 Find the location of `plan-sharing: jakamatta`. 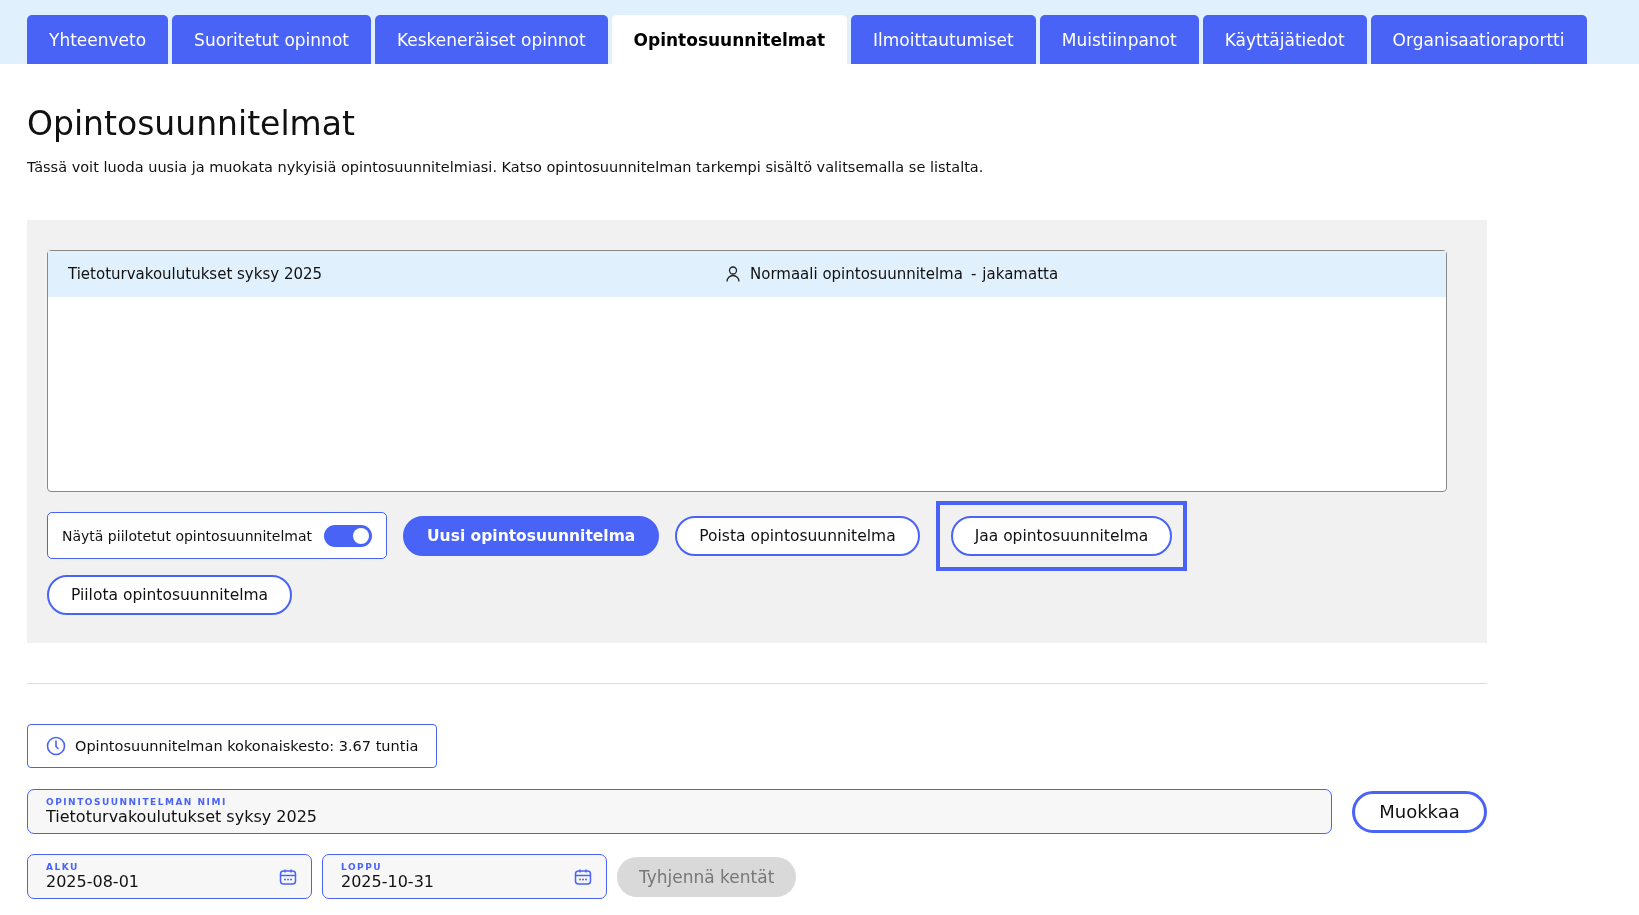

plan-sharing: jakamatta is located at coordinates (1020, 274).